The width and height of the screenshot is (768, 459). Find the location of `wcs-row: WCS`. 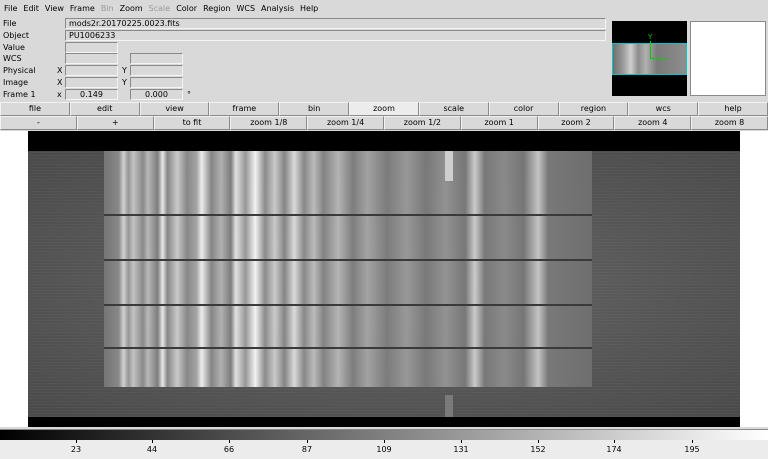

wcs-row: WCS is located at coordinates (305, 59).